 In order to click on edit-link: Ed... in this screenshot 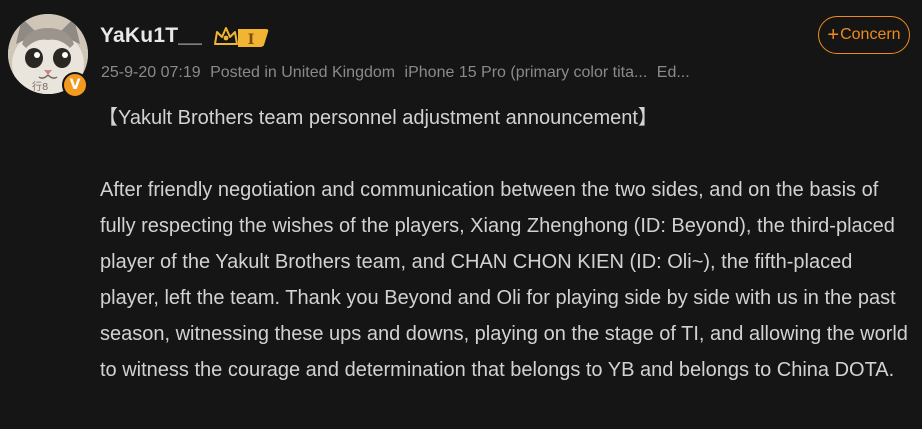, I will do `click(673, 72)`.